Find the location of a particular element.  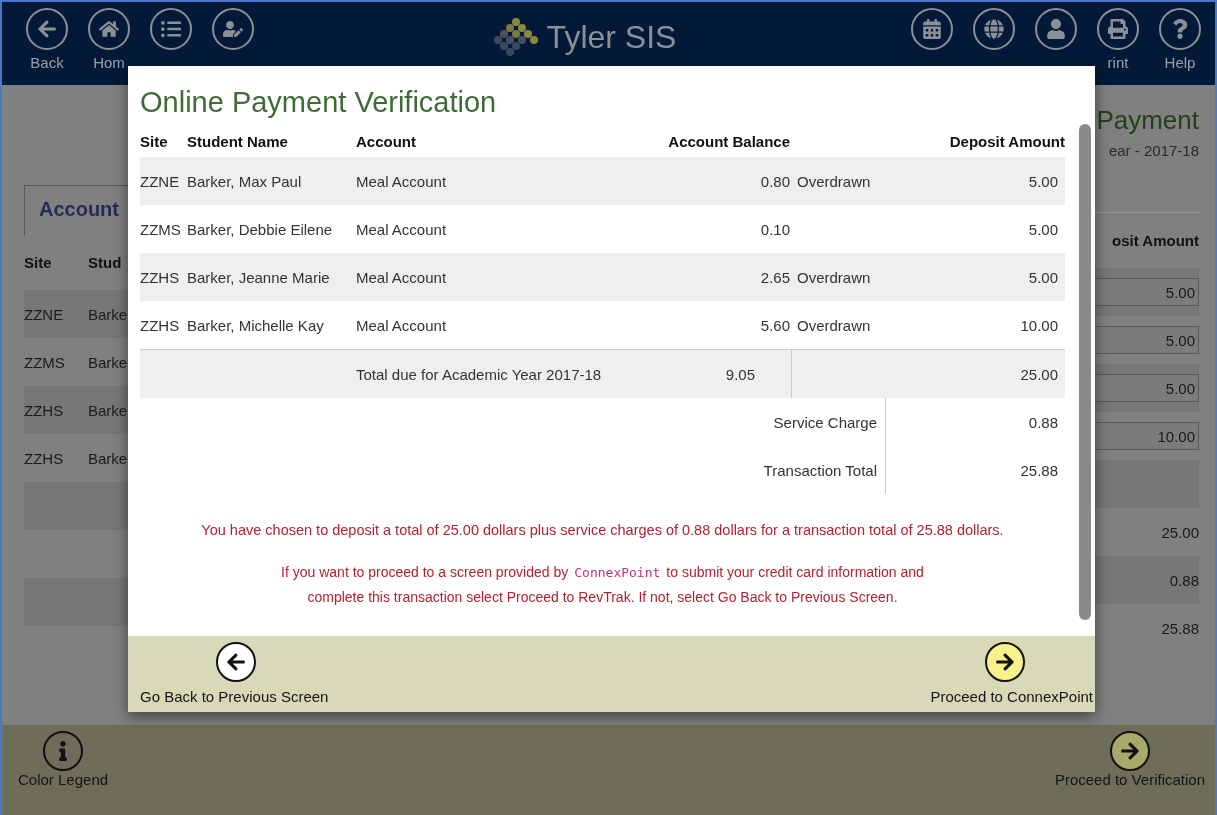

column-header: osit Amount is located at coordinates (1155, 240).